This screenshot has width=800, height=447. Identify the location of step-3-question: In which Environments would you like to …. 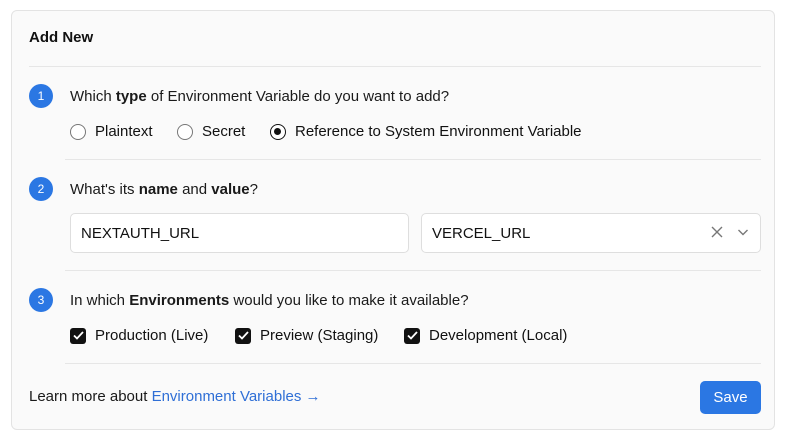
(269, 300).